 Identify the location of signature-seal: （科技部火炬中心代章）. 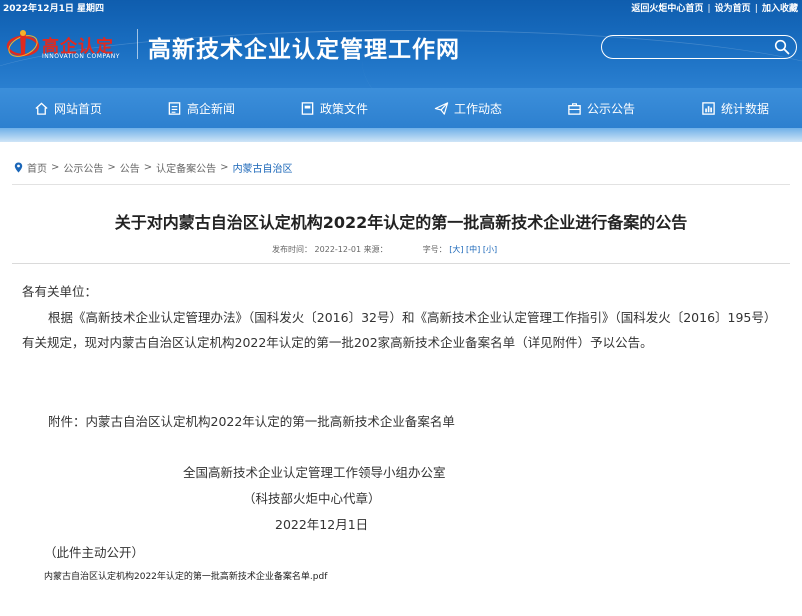
(312, 498).